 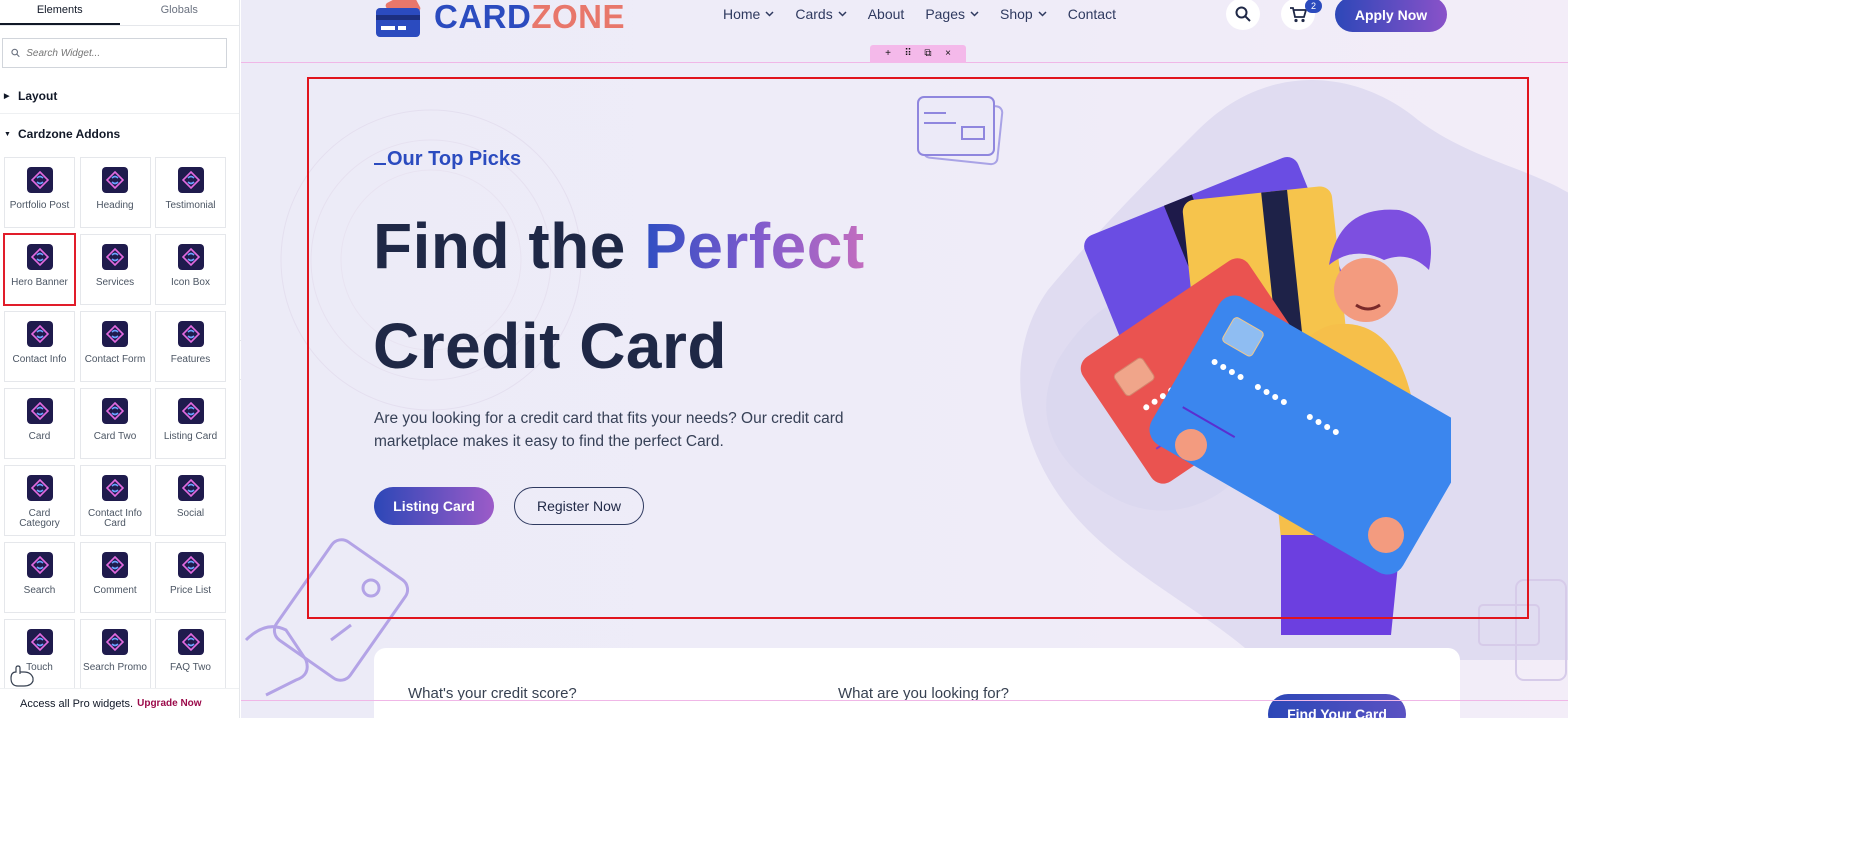 What do you see at coordinates (39, 282) in the screenshot?
I see `widget-label: Hero Banner` at bounding box center [39, 282].